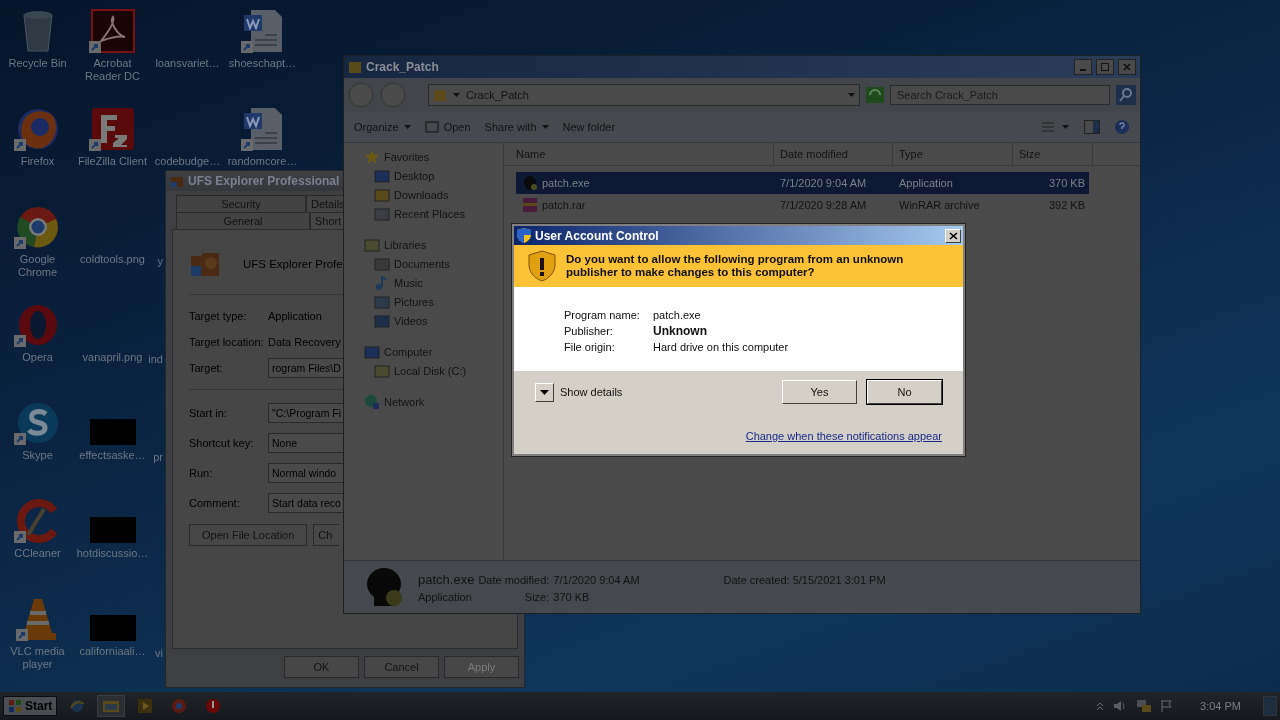 The image size is (1280, 720). I want to click on field-label: Comment:, so click(215, 503).